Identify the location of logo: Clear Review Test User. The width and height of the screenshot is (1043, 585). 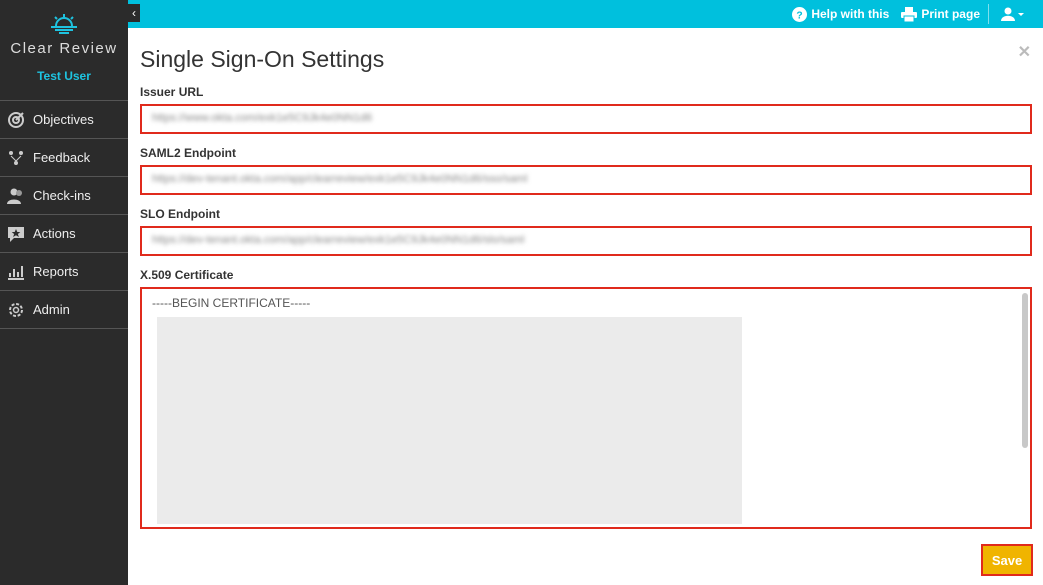
(64, 50).